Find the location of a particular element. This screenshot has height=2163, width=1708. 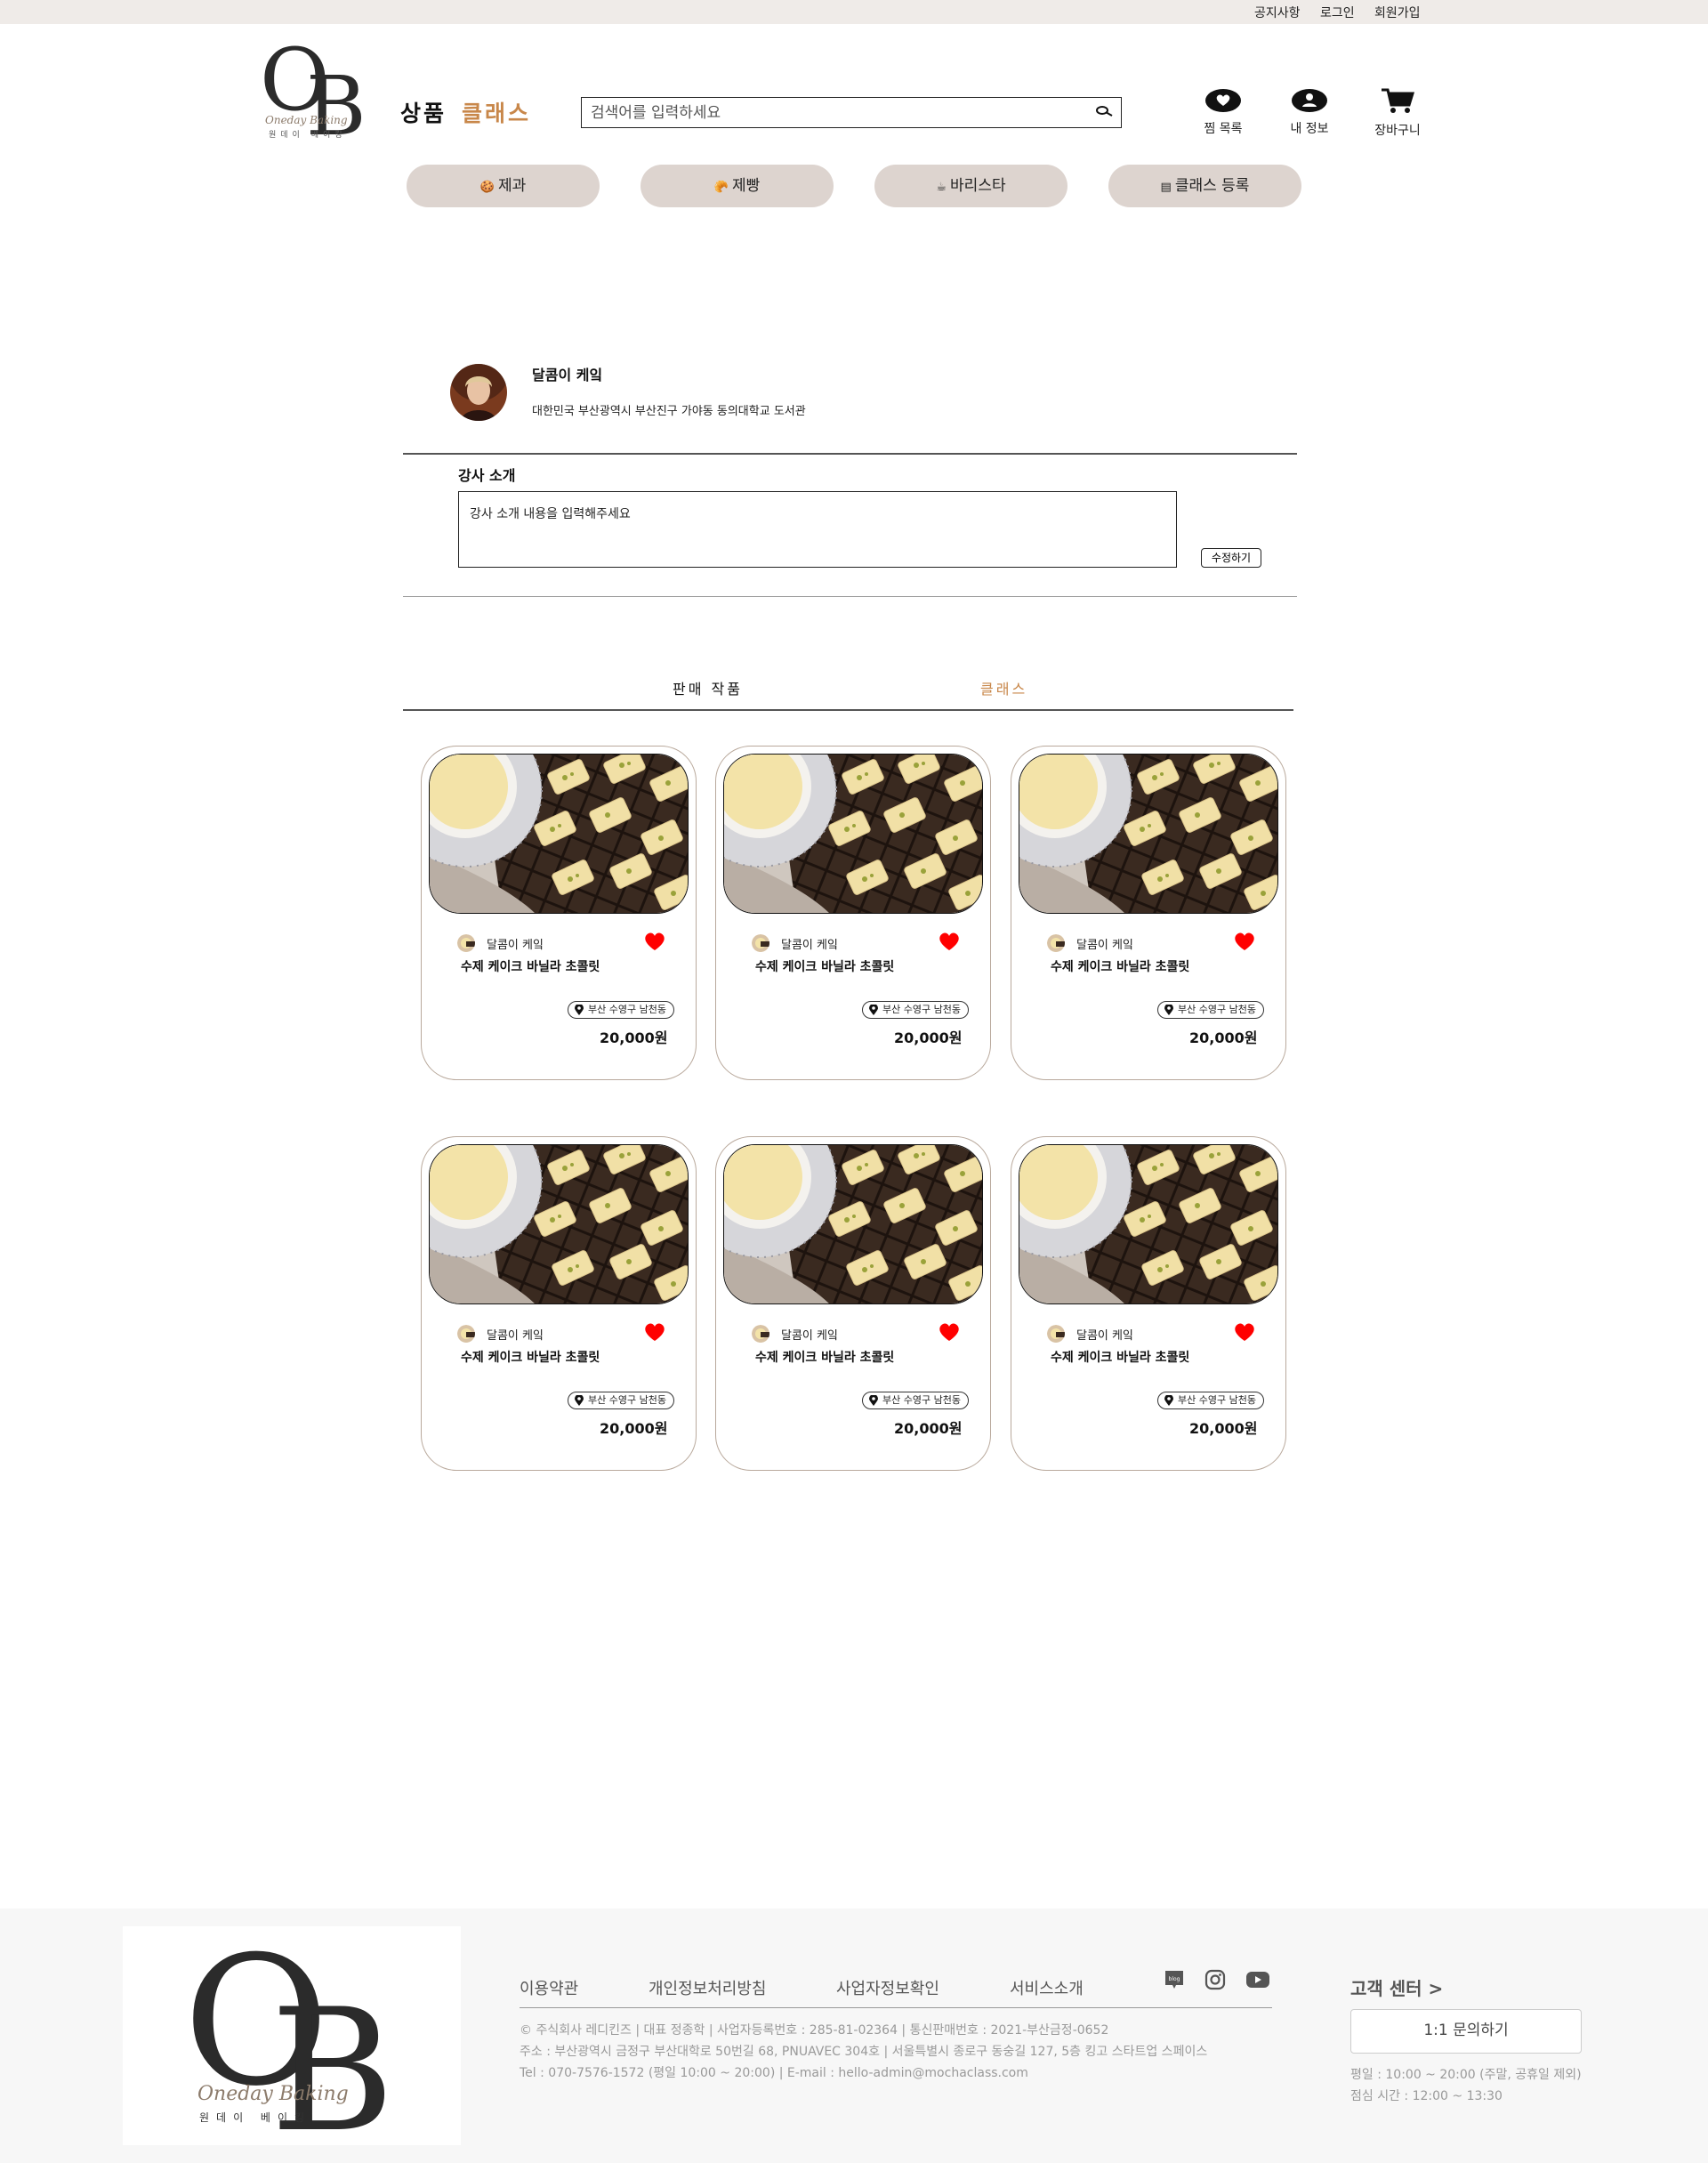

divider is located at coordinates (850, 596).